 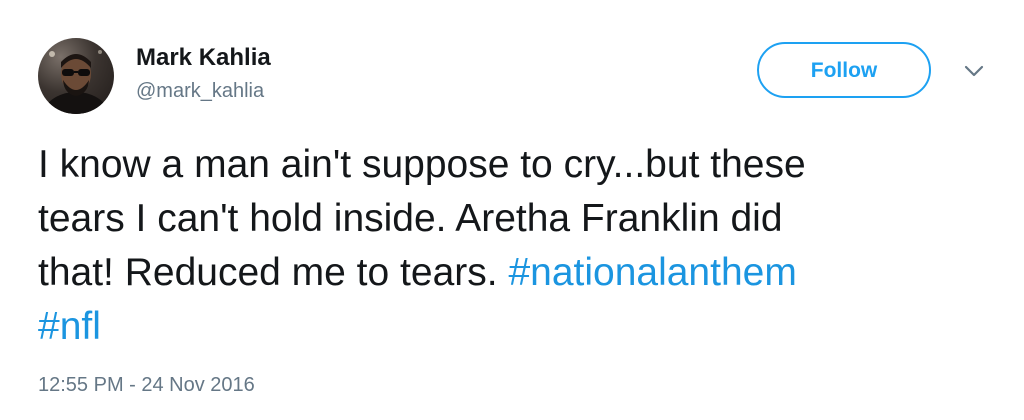 I want to click on hashtag-link-nationalanthem: #nationalanthem, so click(x=652, y=272).